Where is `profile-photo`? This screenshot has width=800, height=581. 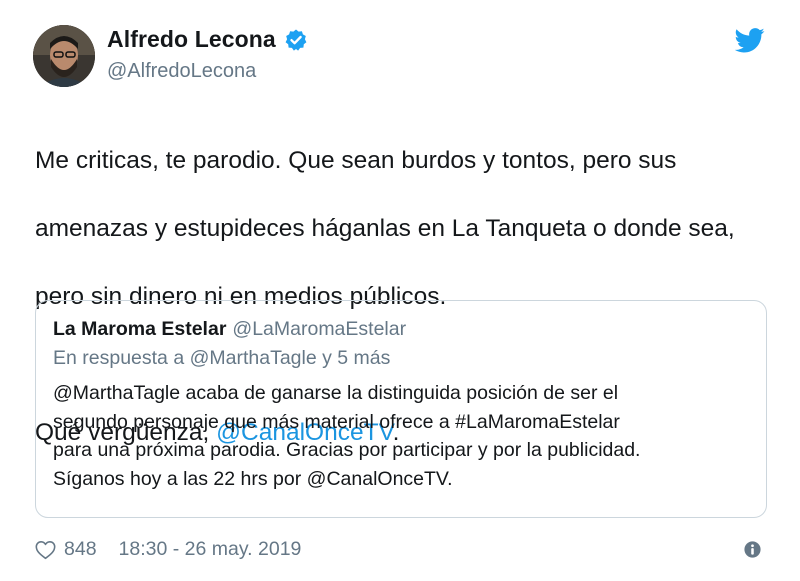 profile-photo is located at coordinates (64, 56).